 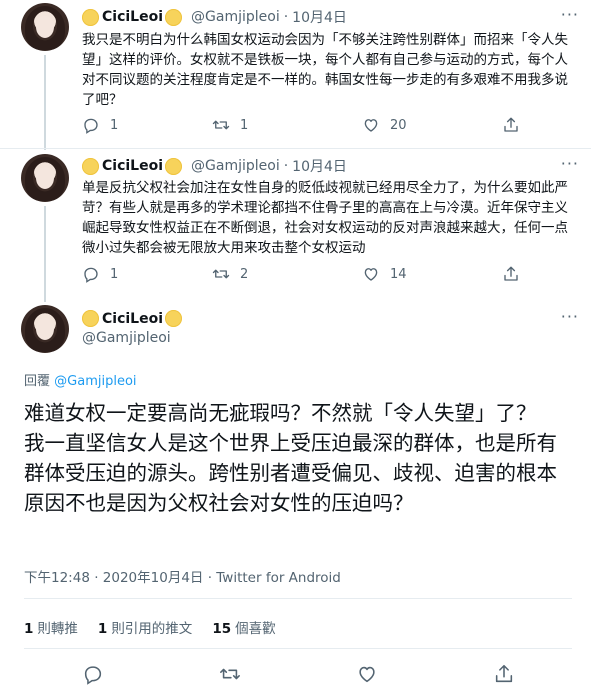 I want to click on replying-to-mention: @Gamjipleoi, so click(x=95, y=381).